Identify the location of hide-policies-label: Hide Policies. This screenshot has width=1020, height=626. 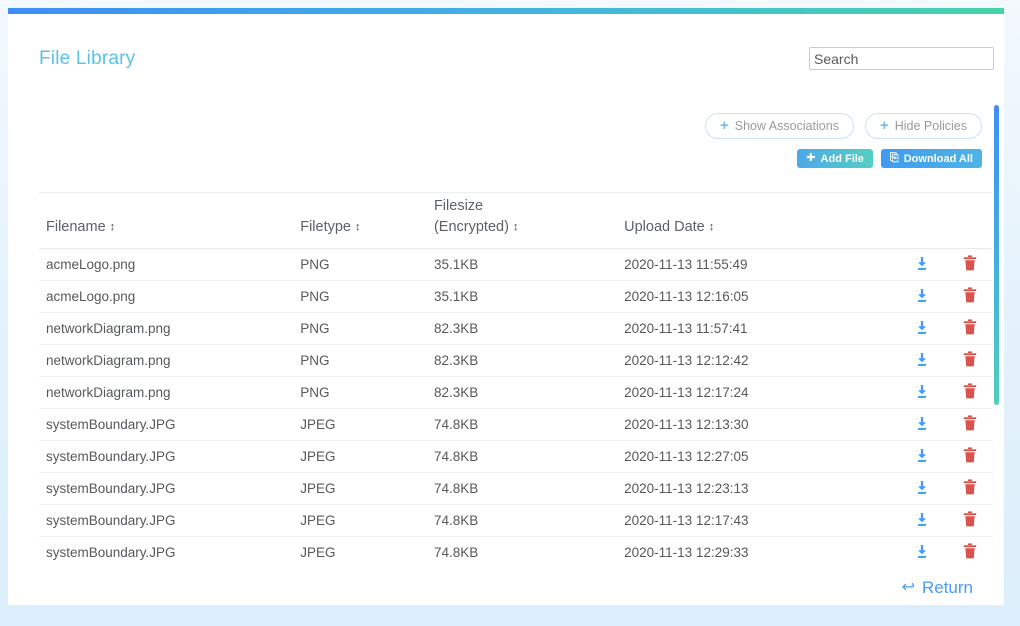
(930, 126).